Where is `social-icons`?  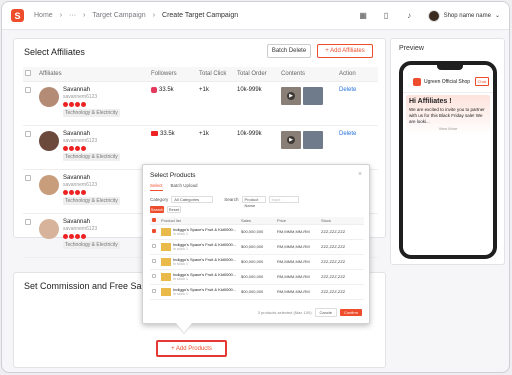 social-icons is located at coordinates (91, 192).